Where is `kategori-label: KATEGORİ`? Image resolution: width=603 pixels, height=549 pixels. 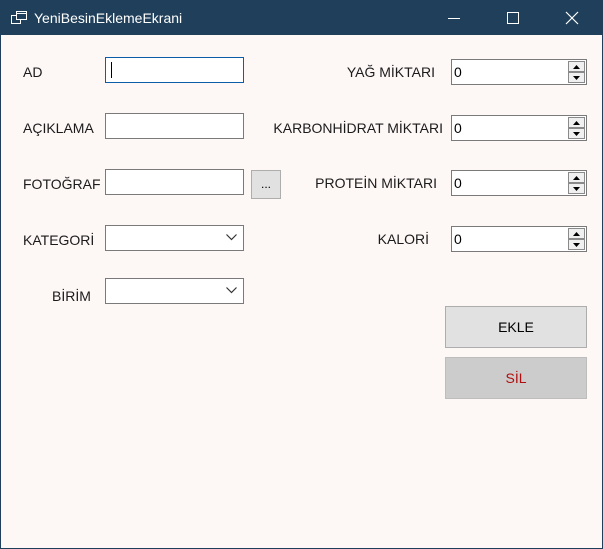
kategori-label: KATEGORİ is located at coordinates (59, 240).